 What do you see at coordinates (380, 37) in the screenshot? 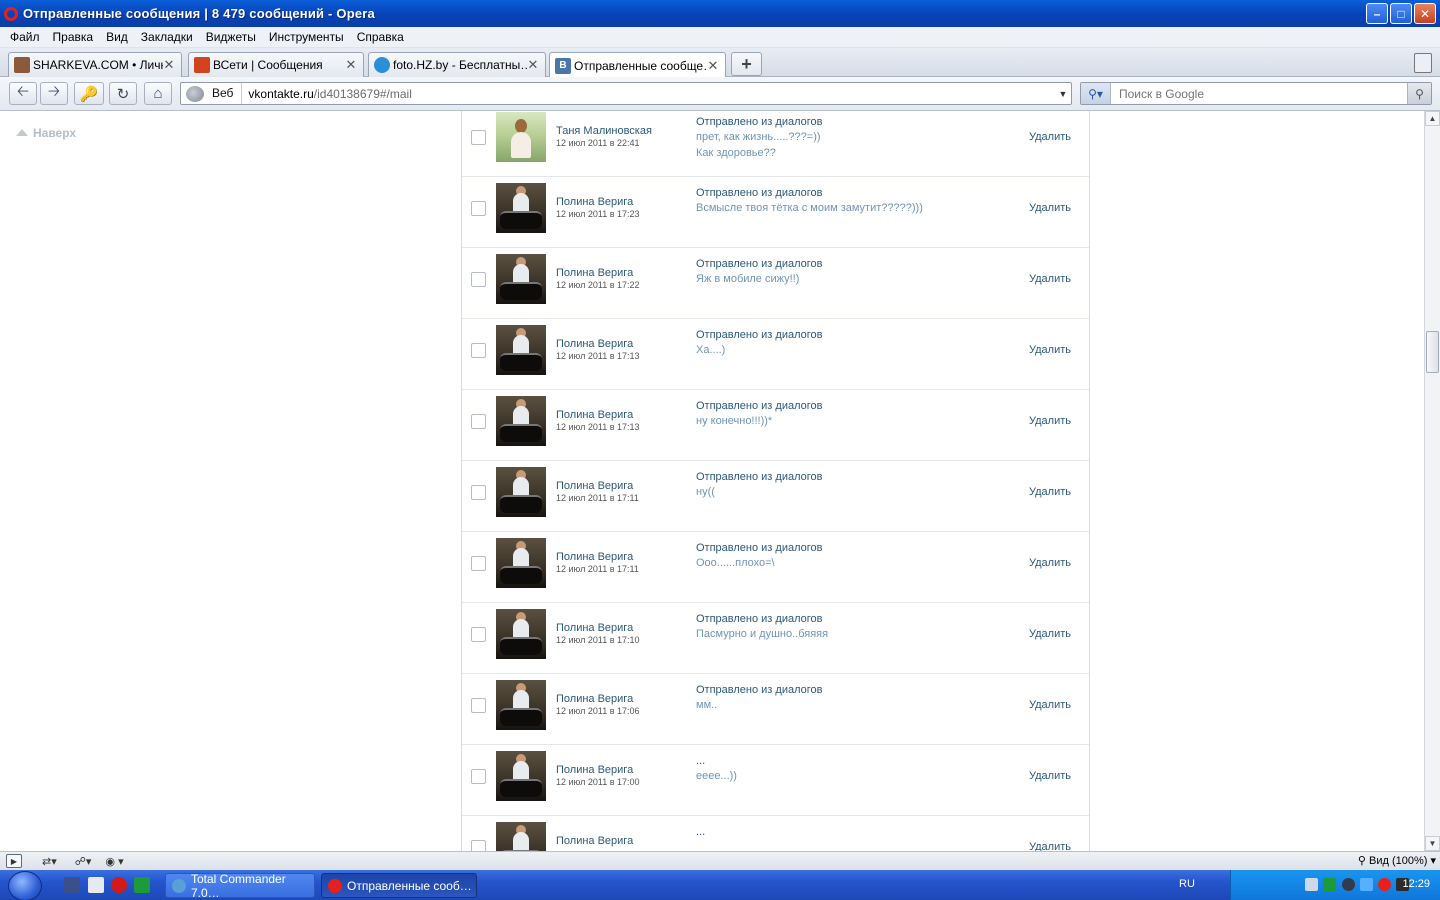
I see `menu-help: Справка` at bounding box center [380, 37].